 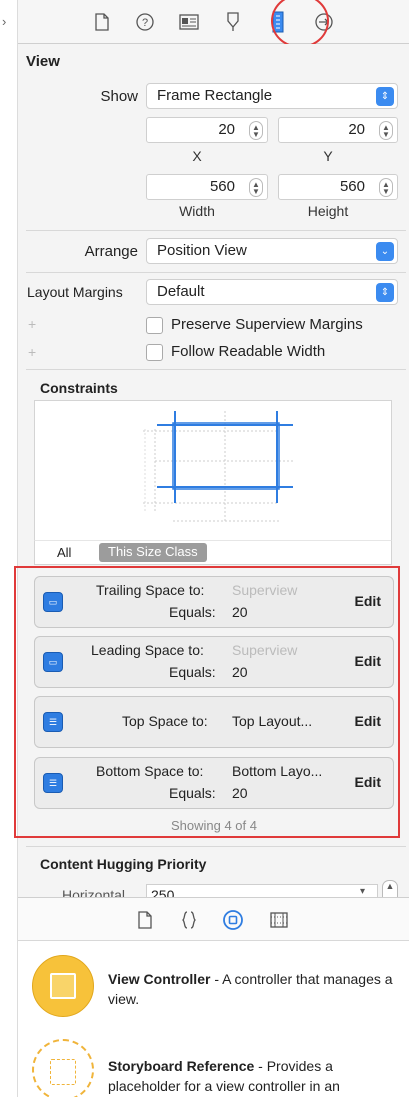 I want to click on arrange-popup-value: Position View, so click(x=202, y=250).